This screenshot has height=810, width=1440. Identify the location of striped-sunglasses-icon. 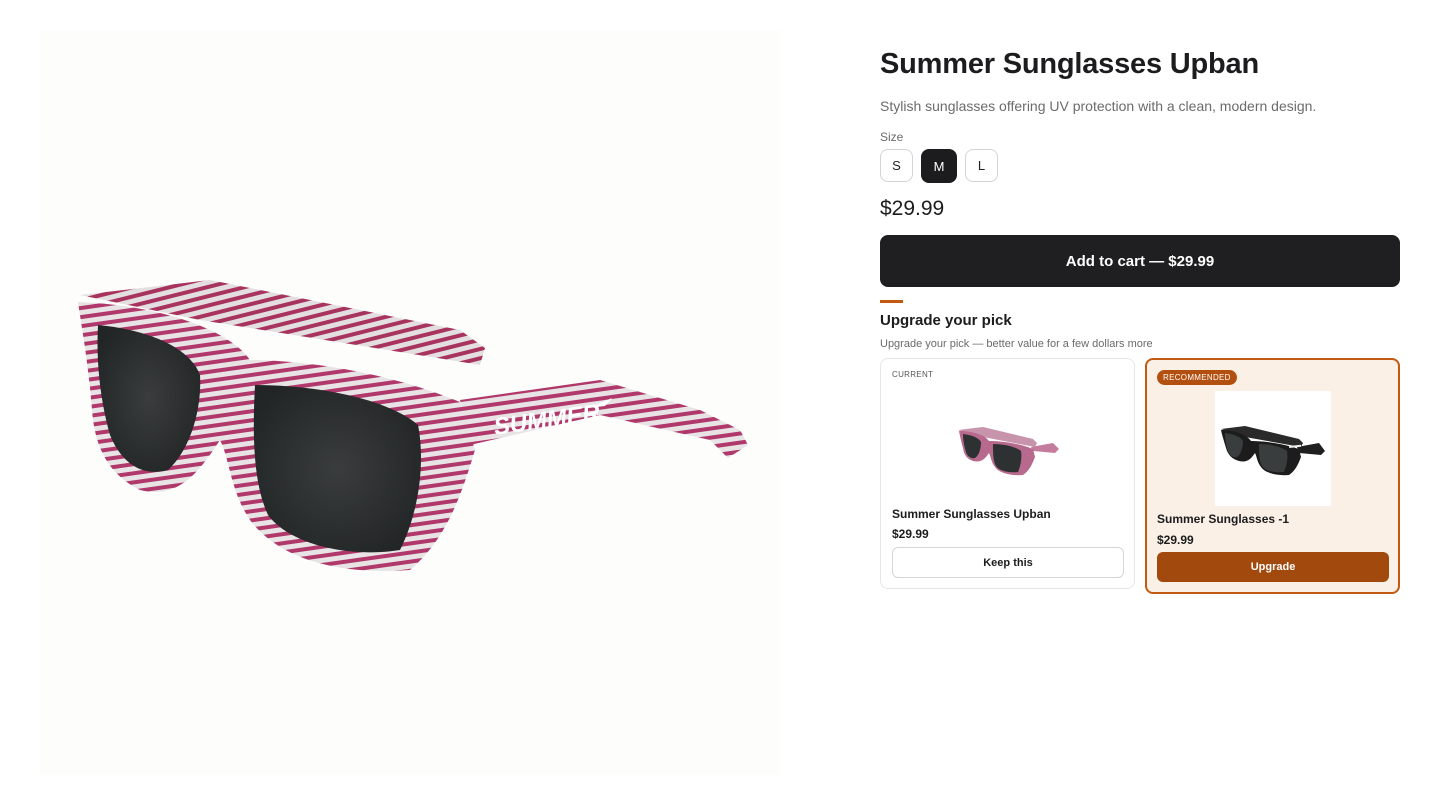
(1008, 451).